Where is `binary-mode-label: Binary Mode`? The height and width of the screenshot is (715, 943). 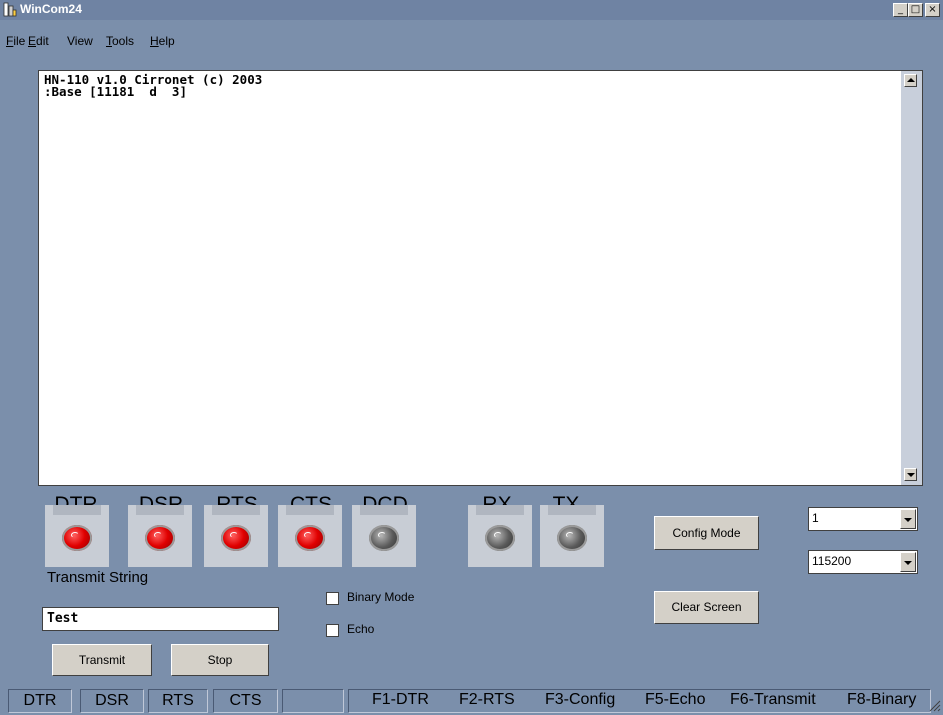
binary-mode-label: Binary Mode is located at coordinates (381, 597).